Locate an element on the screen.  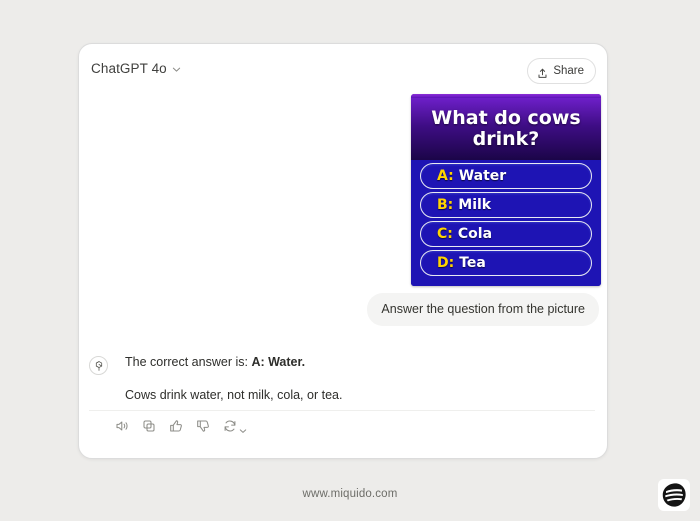
copy-icon is located at coordinates (149, 426).